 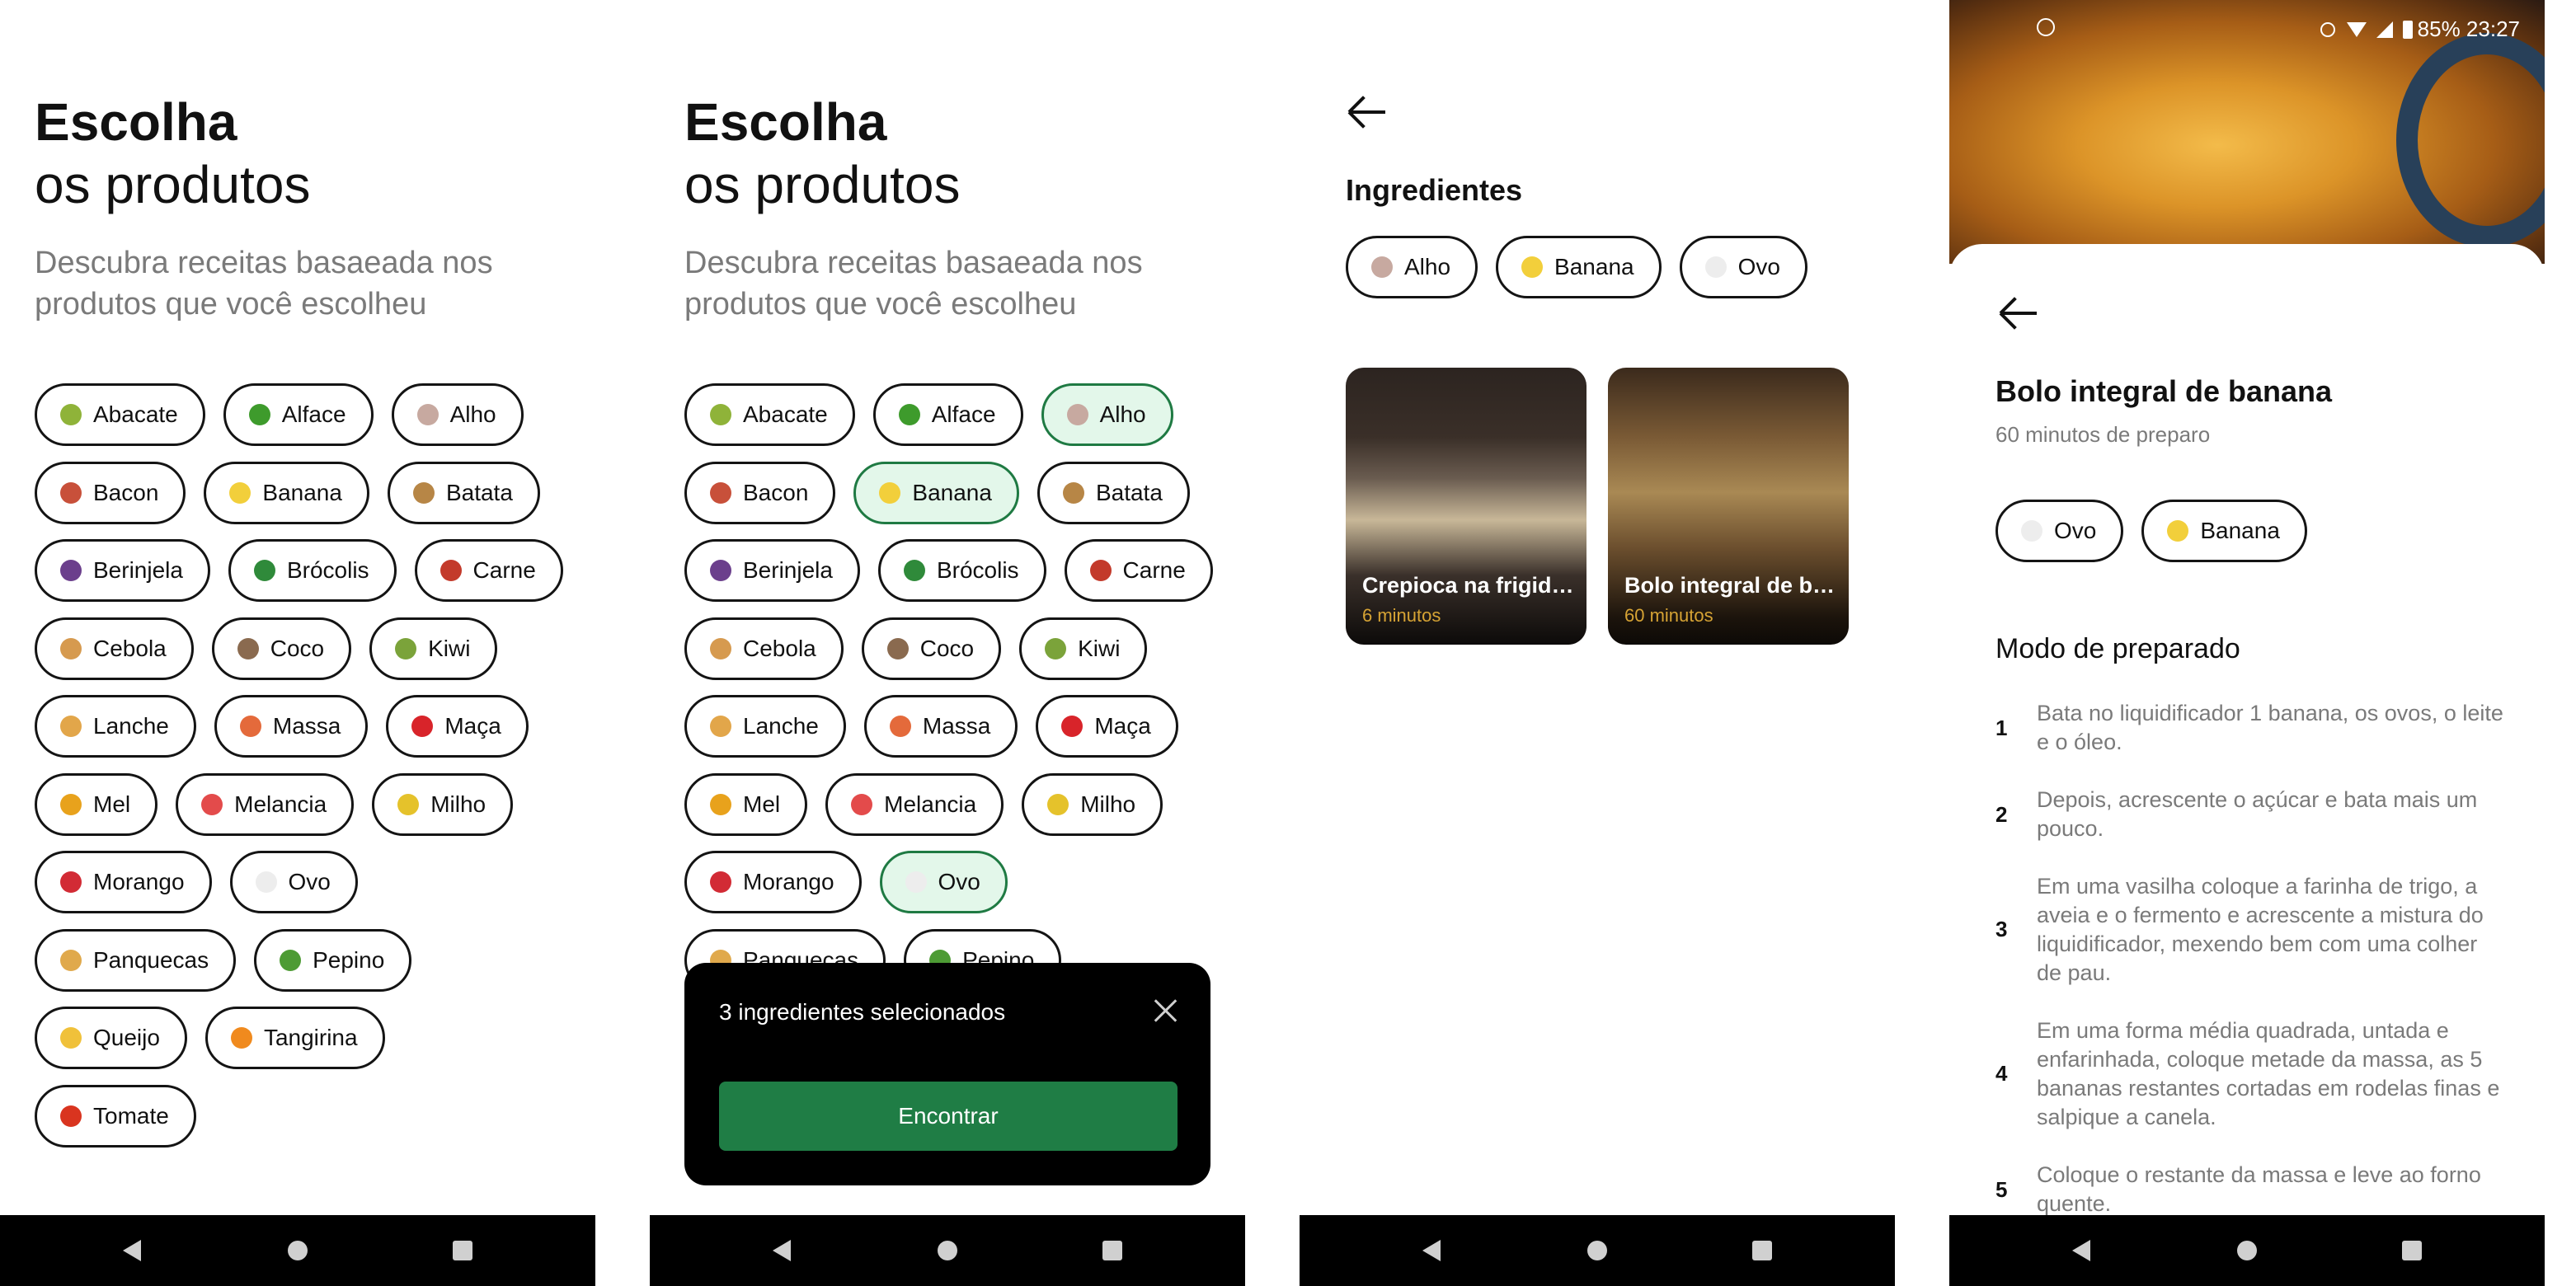 I want to click on chip-row: Bacon Banana Batata, so click(x=307, y=492).